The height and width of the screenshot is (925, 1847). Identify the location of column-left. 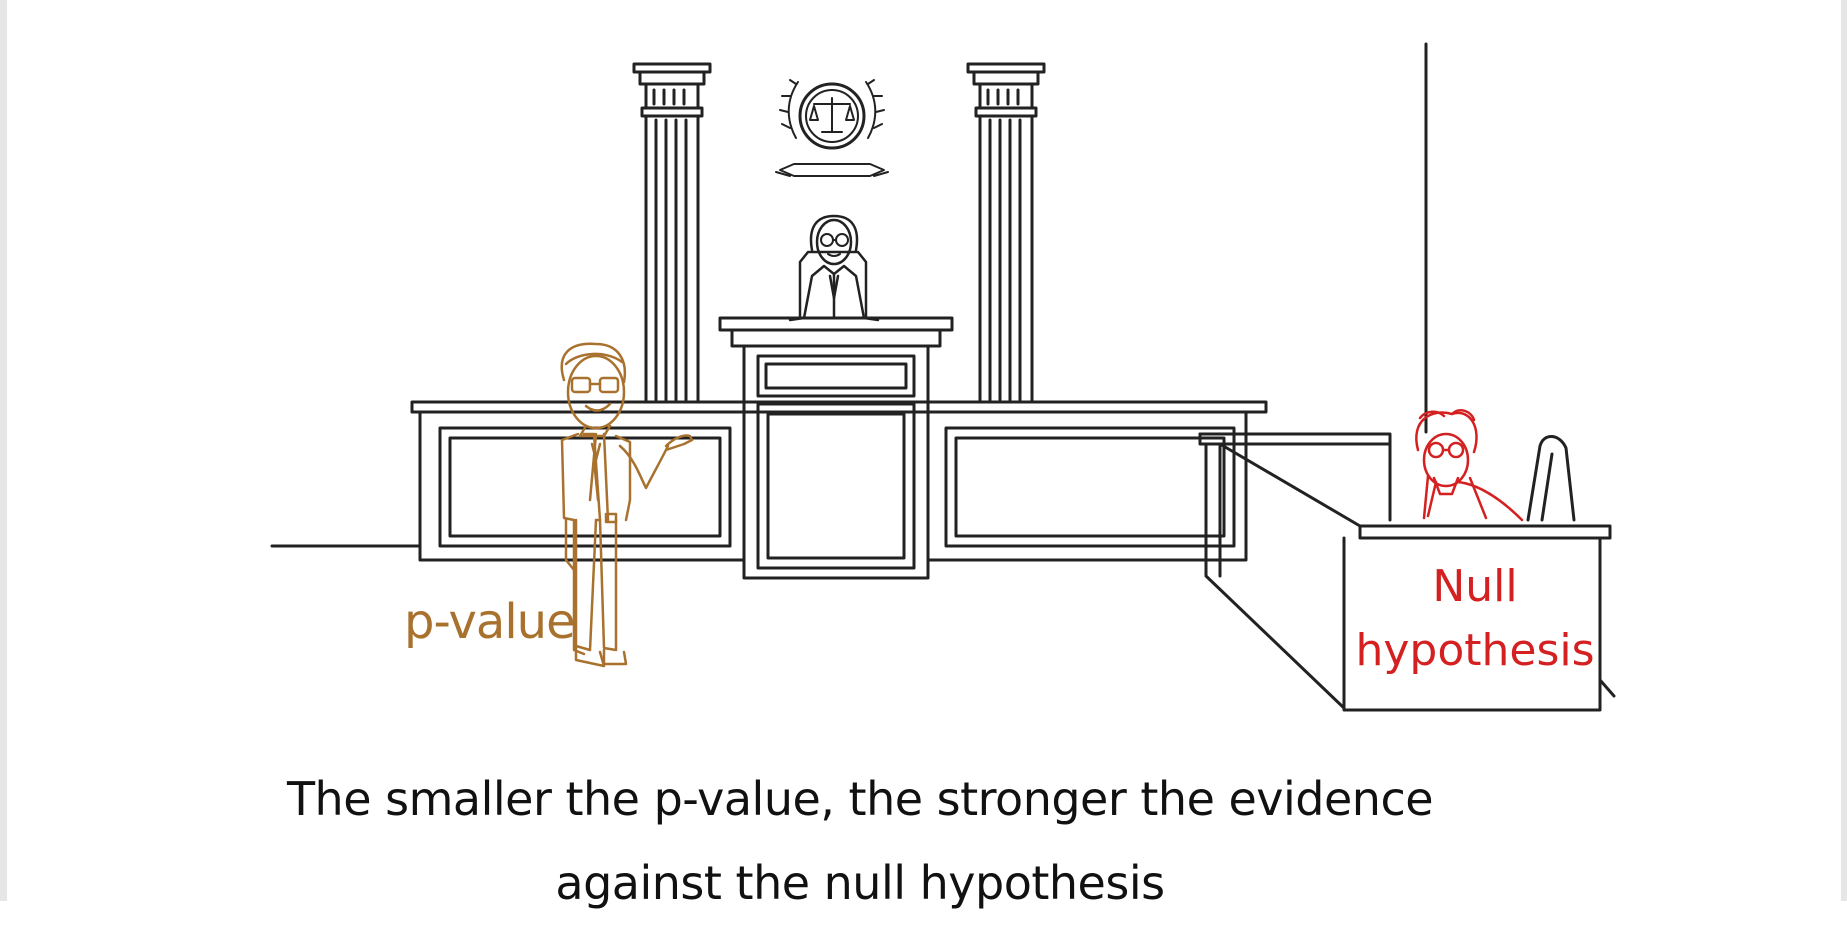
(672, 233).